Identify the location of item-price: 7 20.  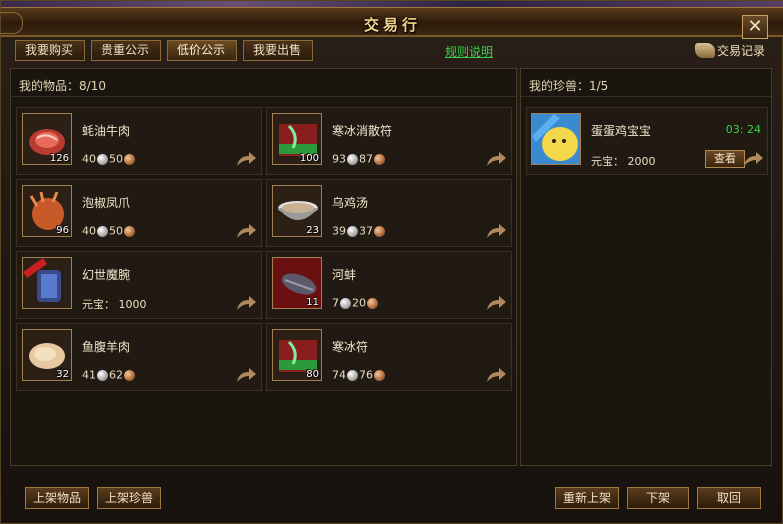
(355, 303).